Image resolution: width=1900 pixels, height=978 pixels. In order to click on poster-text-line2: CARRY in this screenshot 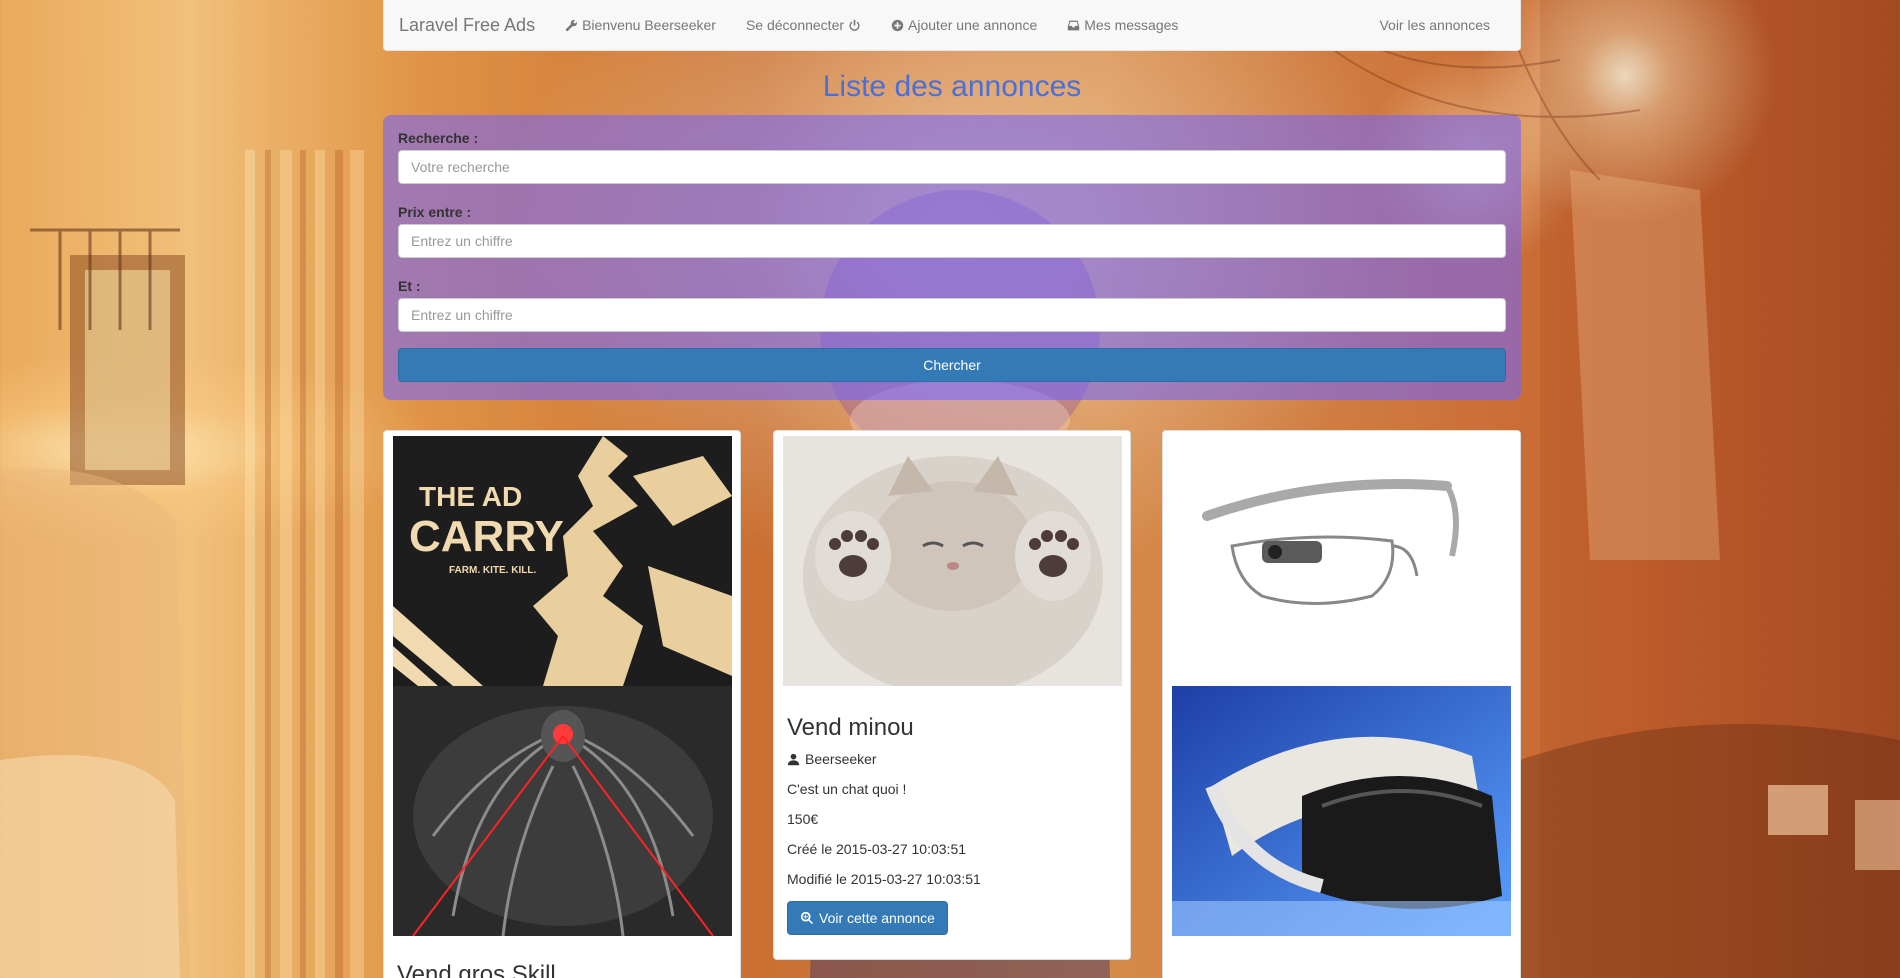, I will do `click(486, 536)`.